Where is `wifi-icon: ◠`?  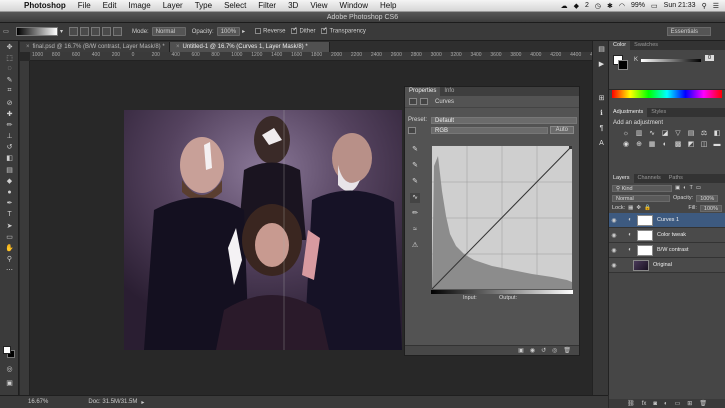 wifi-icon: ◠ is located at coordinates (622, 6).